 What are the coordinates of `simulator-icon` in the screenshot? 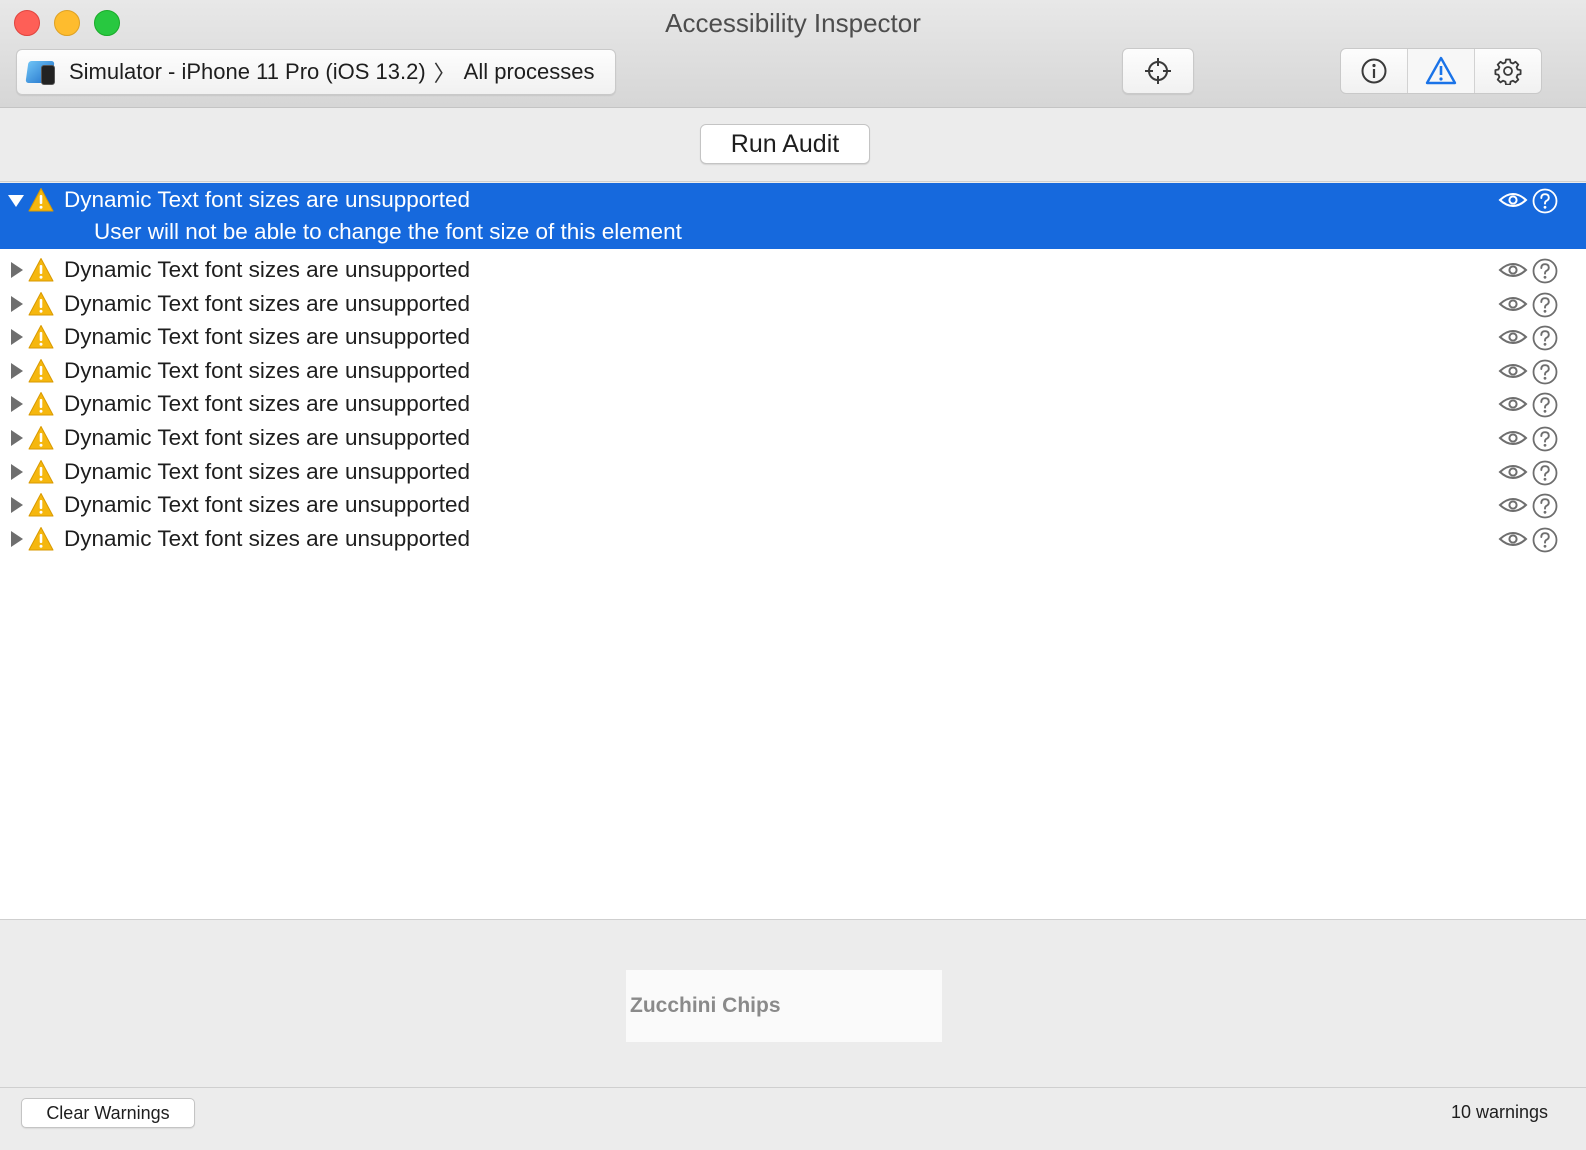 It's located at (41, 72).